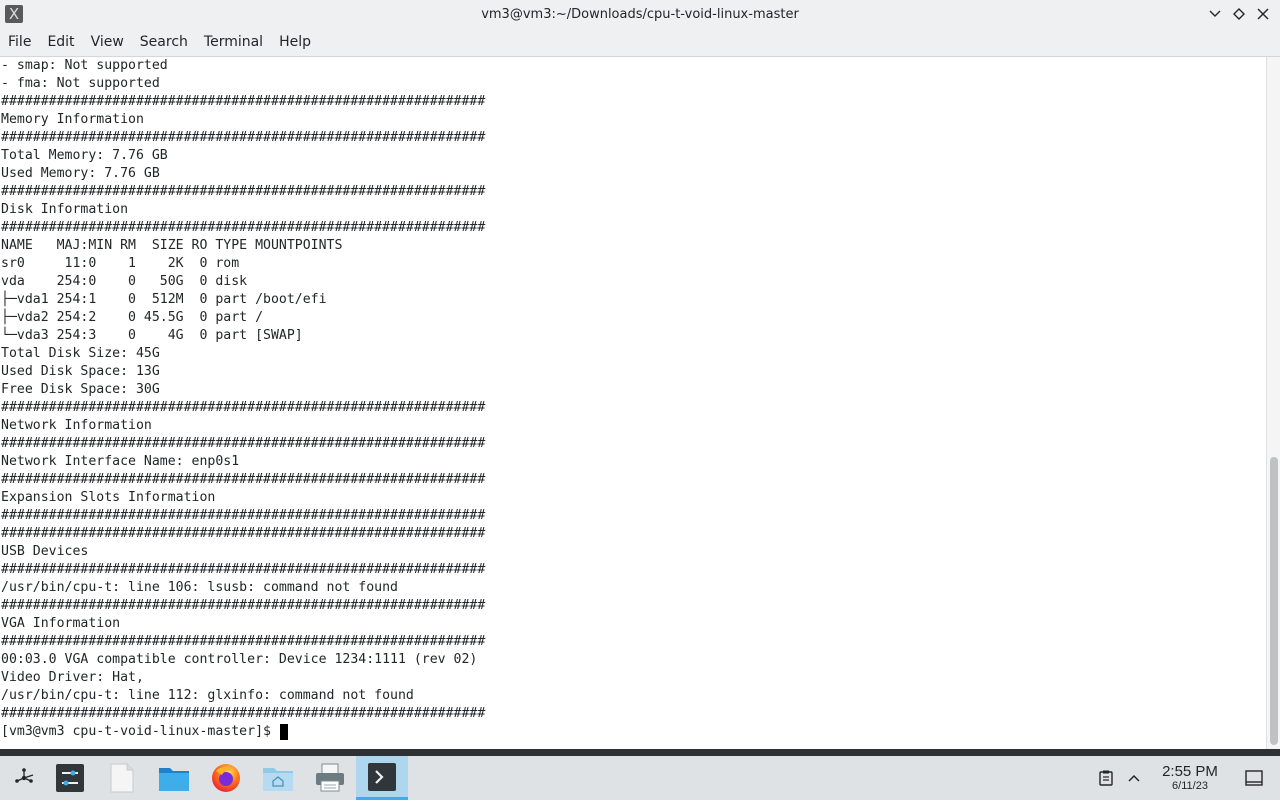 The image size is (1280, 800). I want to click on window-controls, so click(1239, 14).